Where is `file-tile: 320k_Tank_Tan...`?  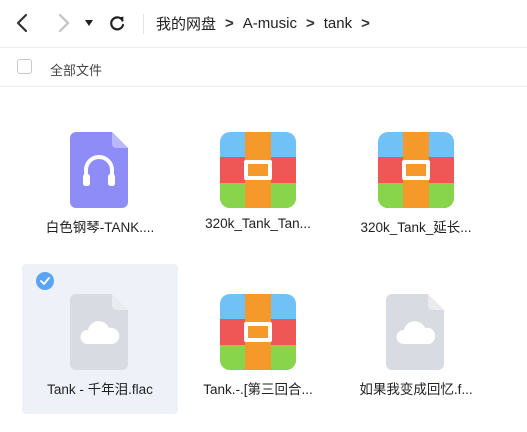
file-tile: 320k_Tank_Tan... is located at coordinates (258, 177).